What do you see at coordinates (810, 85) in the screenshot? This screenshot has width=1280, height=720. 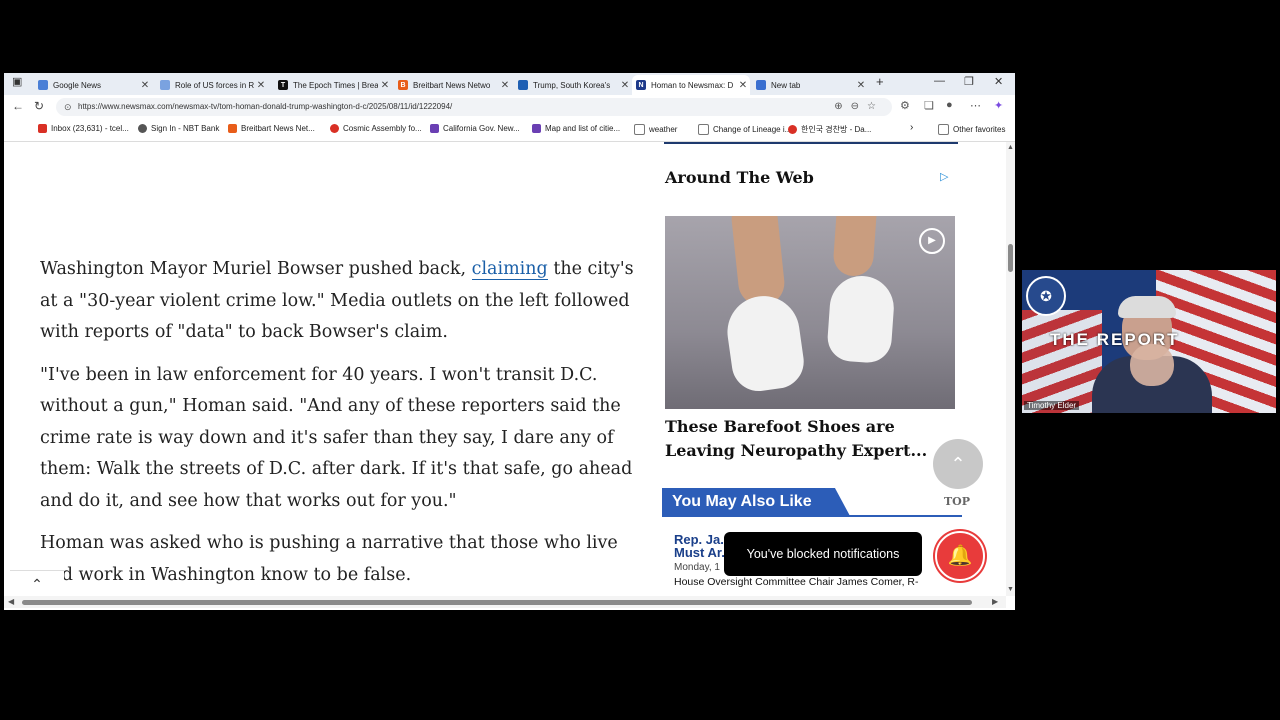 I see `tab-new-tab: New tab ✕` at bounding box center [810, 85].